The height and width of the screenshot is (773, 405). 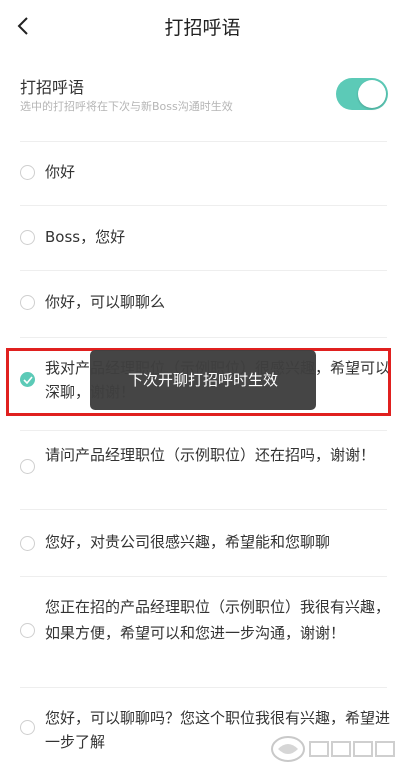 I want to click on greeting-option-text: Boss，您好, so click(x=85, y=237).